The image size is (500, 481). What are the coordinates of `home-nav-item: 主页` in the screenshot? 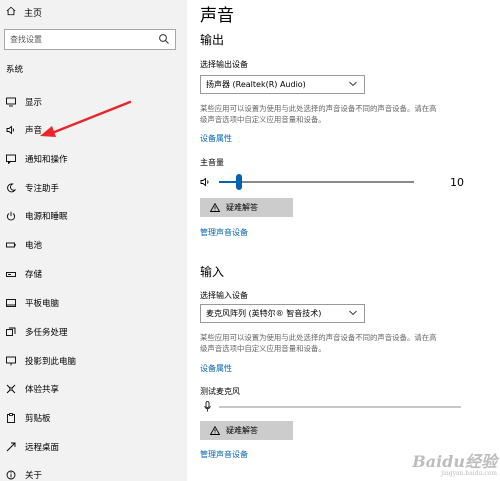 It's located at (24, 12).